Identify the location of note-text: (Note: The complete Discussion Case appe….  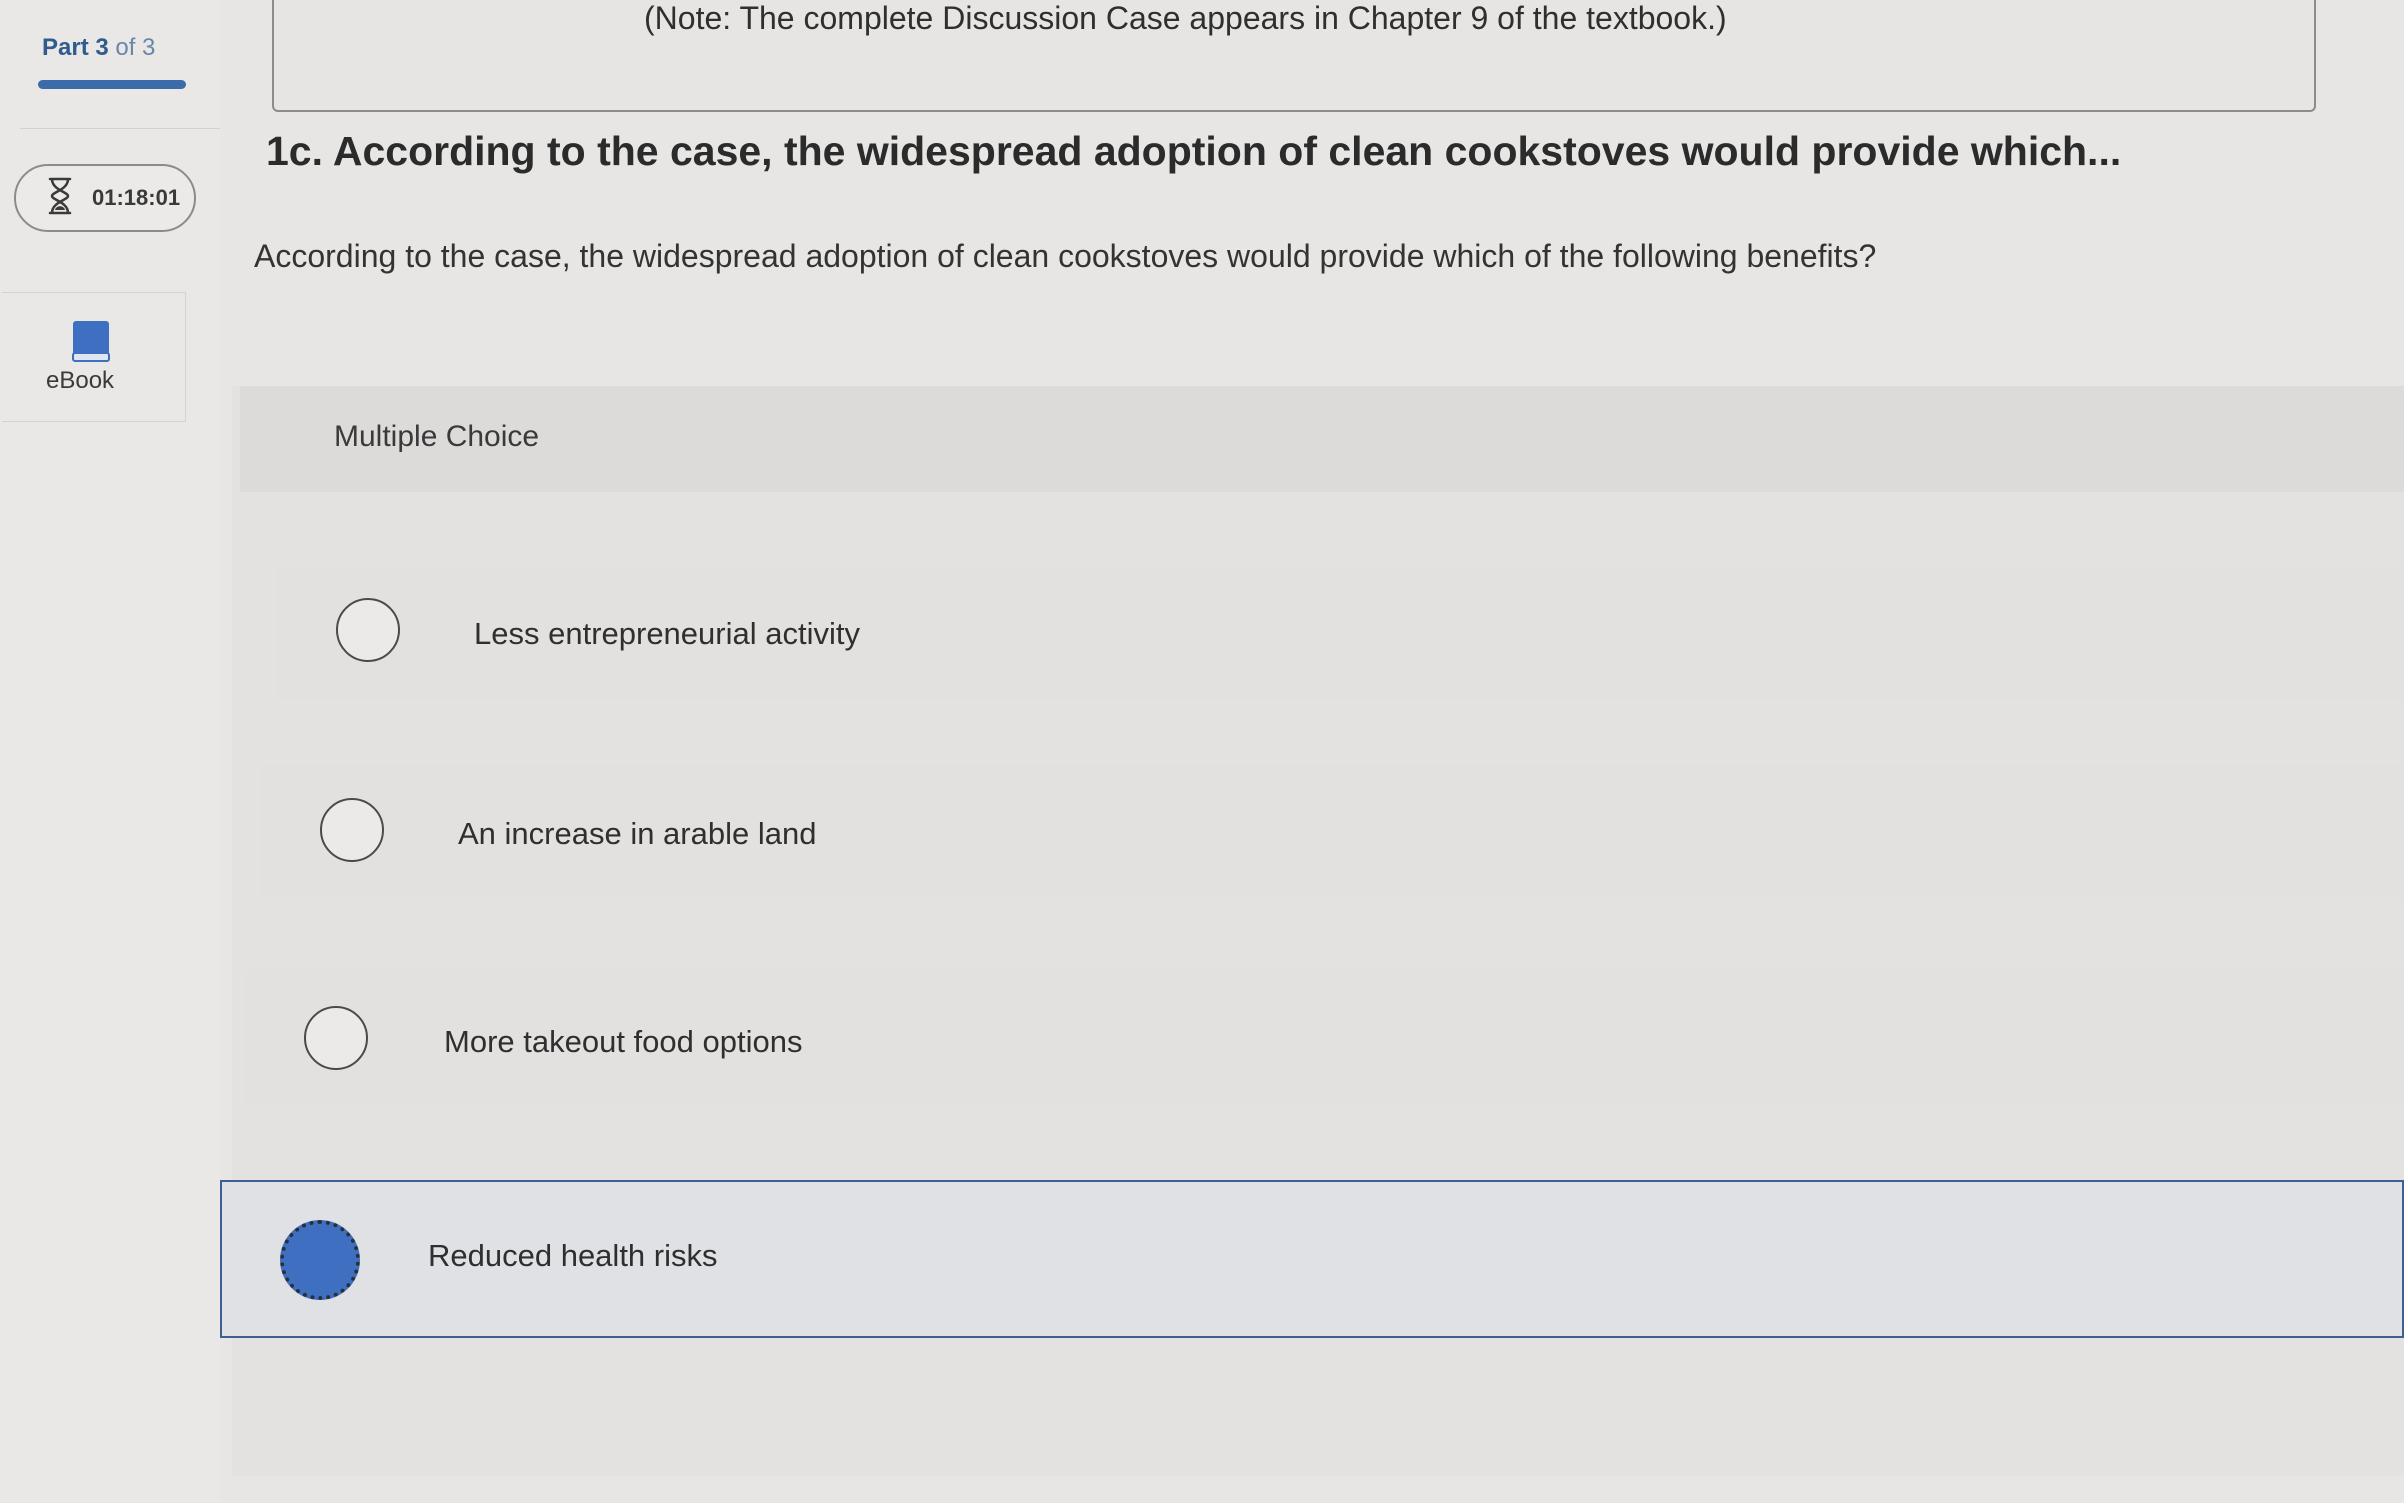
(1185, 18).